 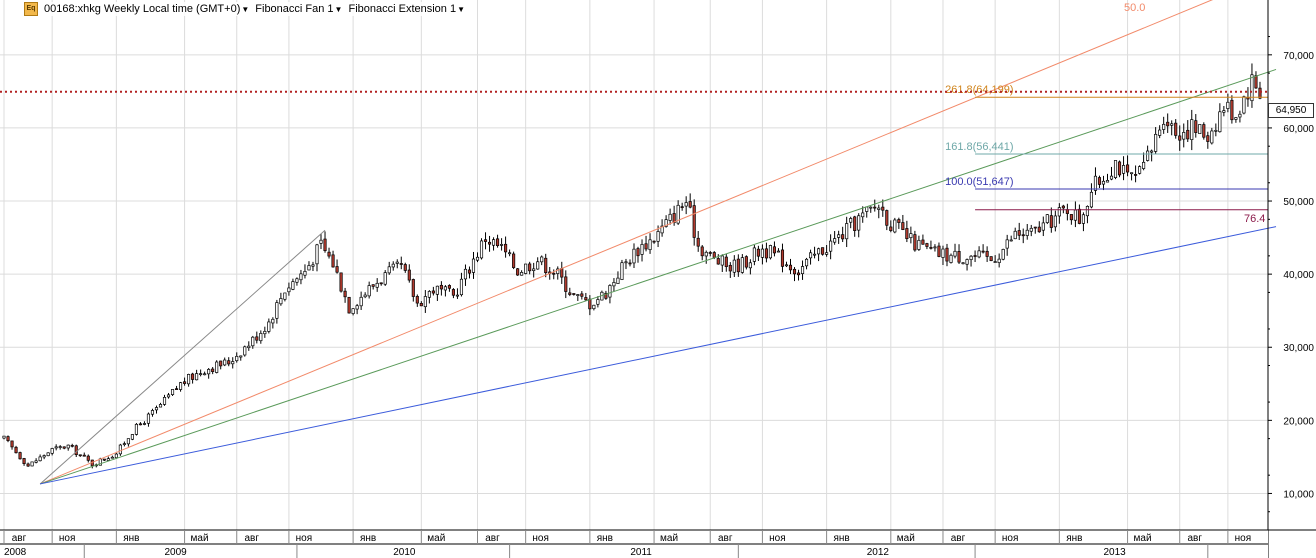 What do you see at coordinates (146, 9) in the screenshot?
I see `symbol-menu: 00168:xhkg Weekly Local time (GMT+0) ▼` at bounding box center [146, 9].